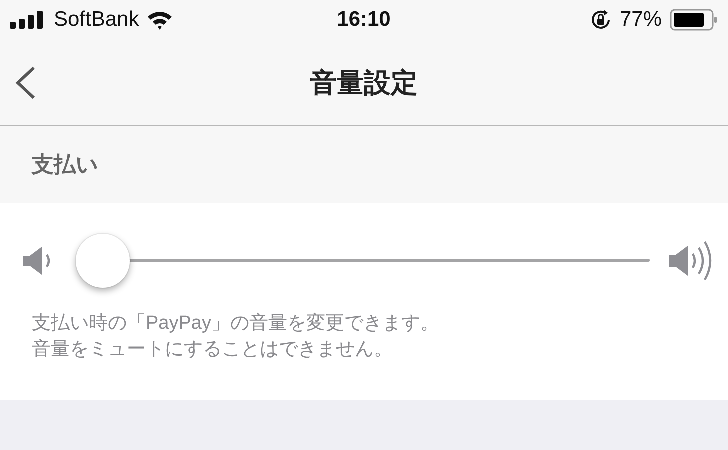 This screenshot has width=728, height=450. Describe the element at coordinates (160, 20) in the screenshot. I see `wifi-icon` at that location.